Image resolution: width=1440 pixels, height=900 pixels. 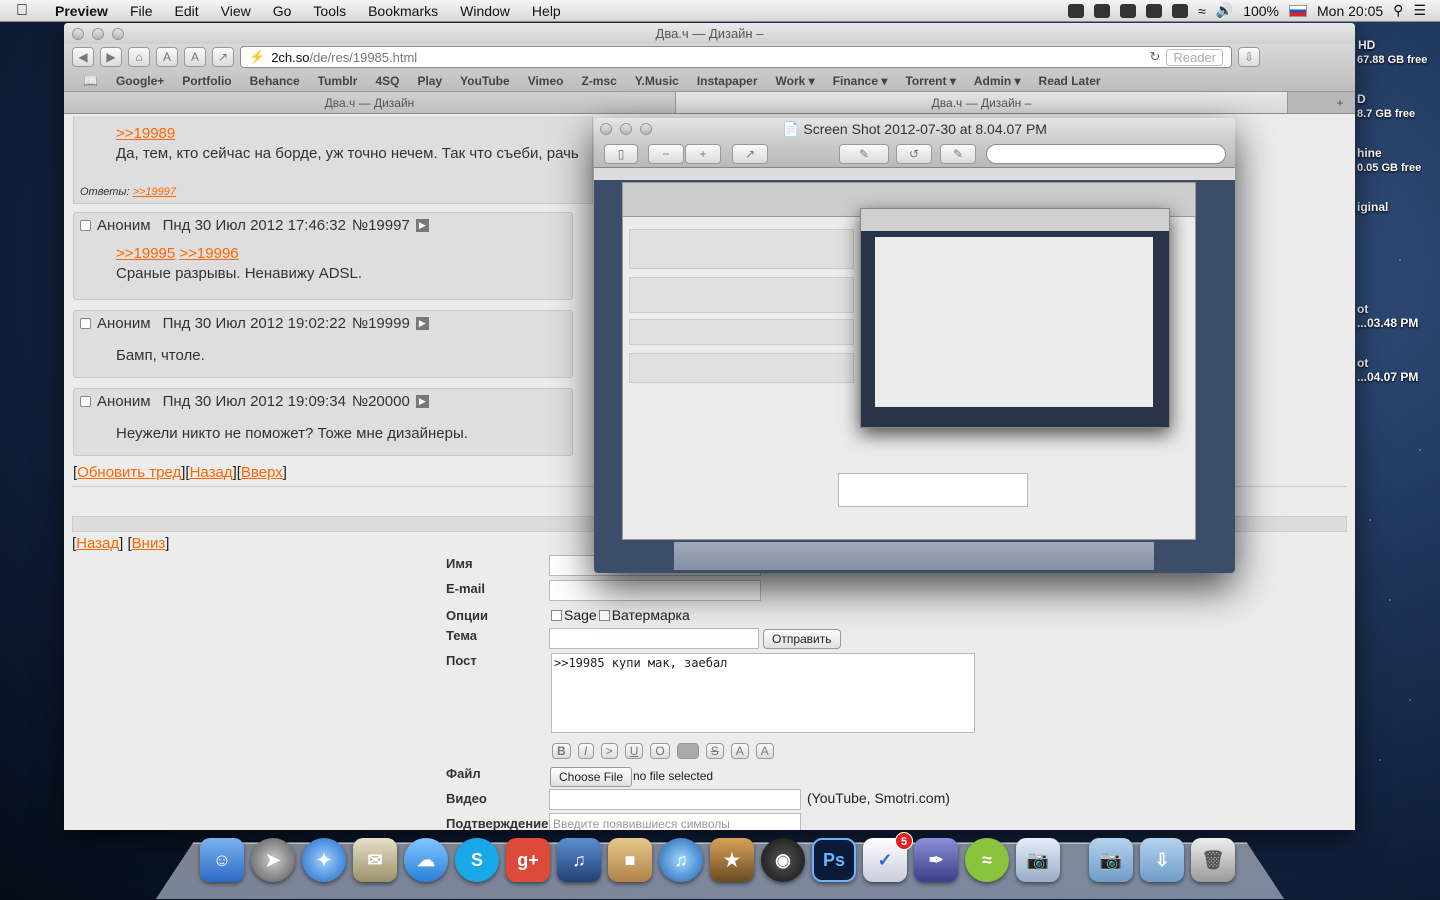 I want to click on spoiler-icon, so click(x=687, y=751).